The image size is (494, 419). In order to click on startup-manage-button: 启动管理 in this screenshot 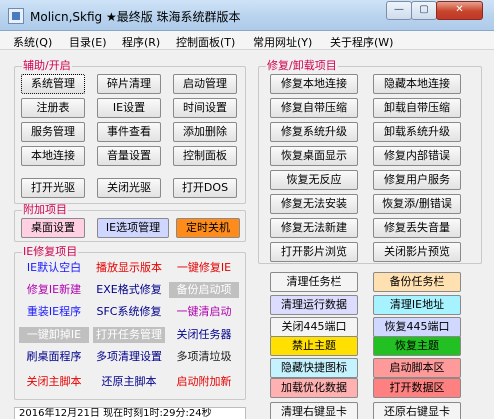, I will do `click(205, 84)`.